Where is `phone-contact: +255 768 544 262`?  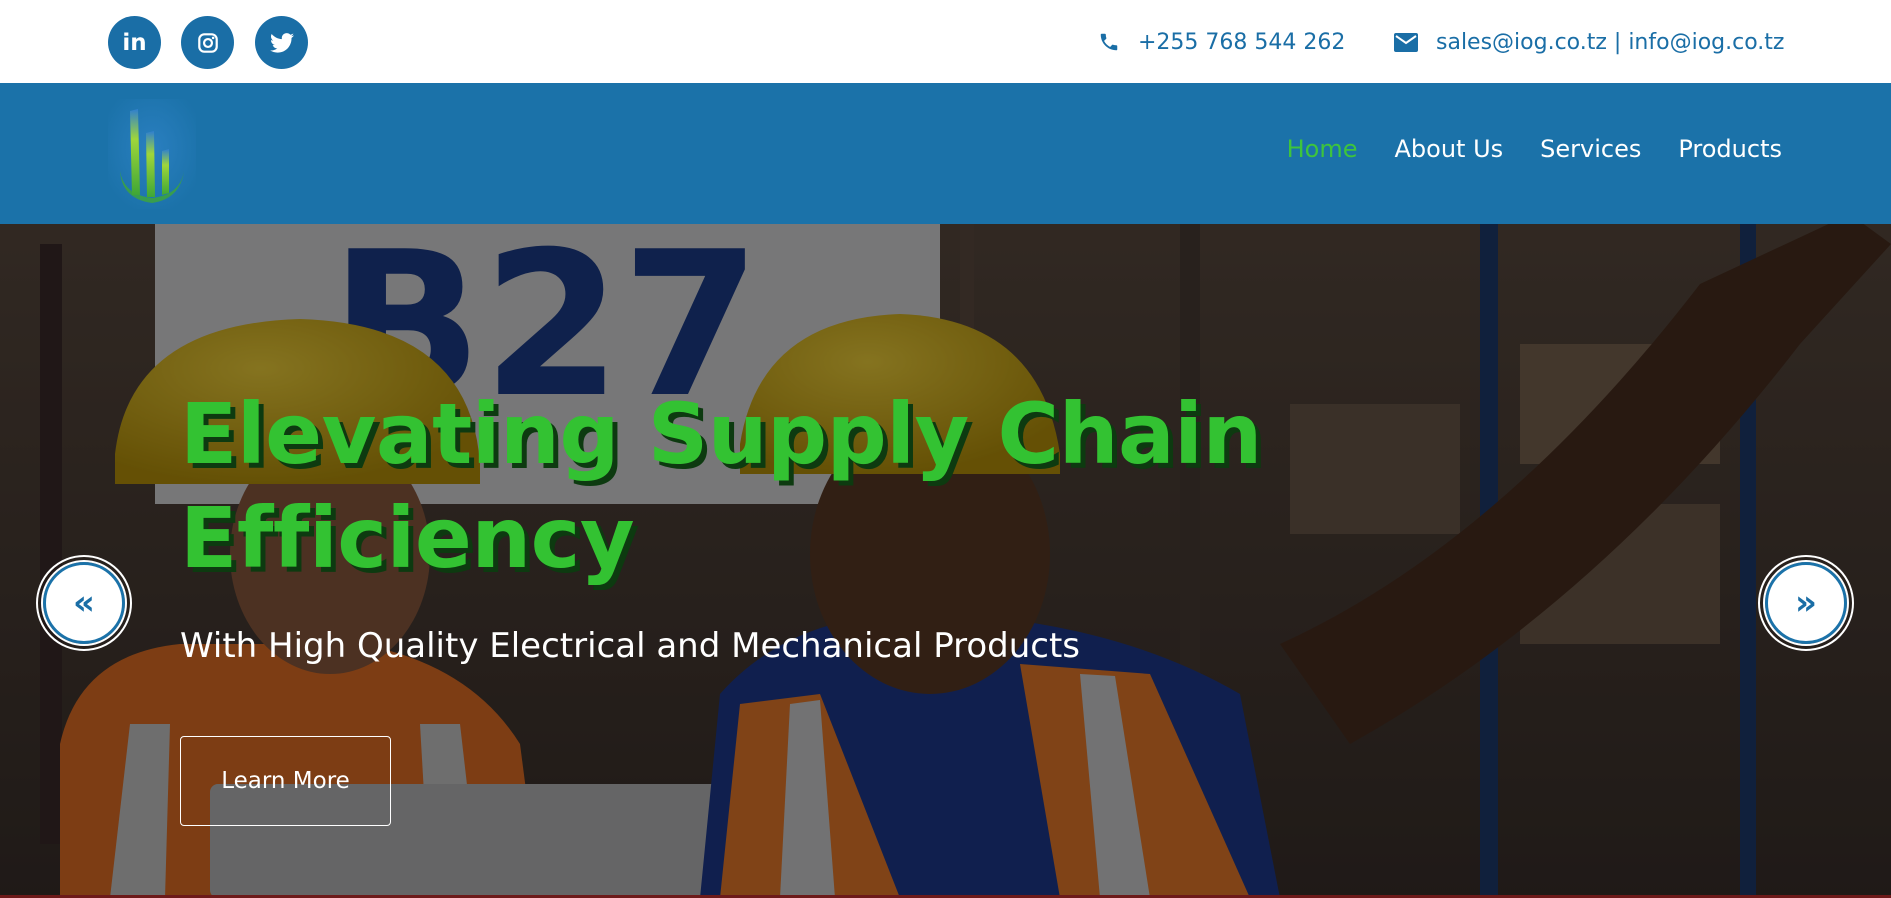
phone-contact: +255 768 544 262 is located at coordinates (1221, 42).